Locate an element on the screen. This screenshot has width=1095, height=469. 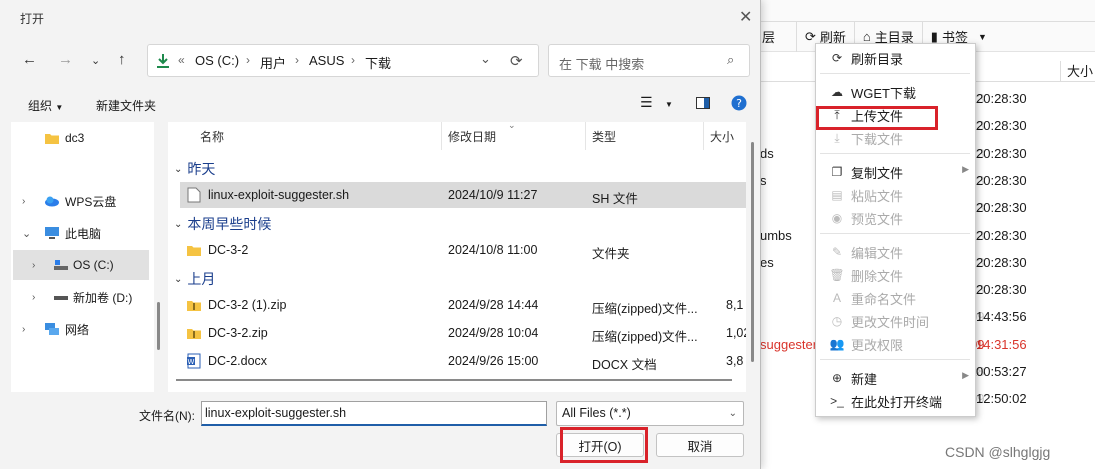
context-menu-item: ▤ 粘贴文件 is located at coordinates (895, 195).